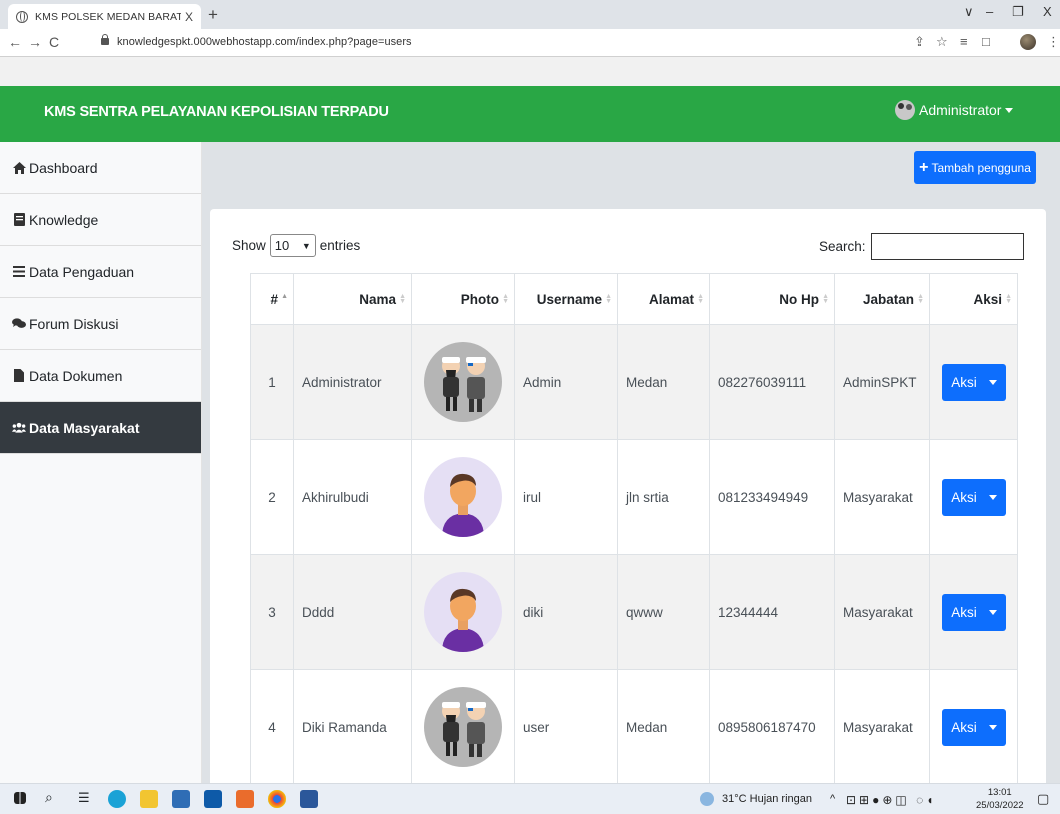 The width and height of the screenshot is (1060, 814). What do you see at coordinates (213, 799) in the screenshot?
I see `mail-icon` at bounding box center [213, 799].